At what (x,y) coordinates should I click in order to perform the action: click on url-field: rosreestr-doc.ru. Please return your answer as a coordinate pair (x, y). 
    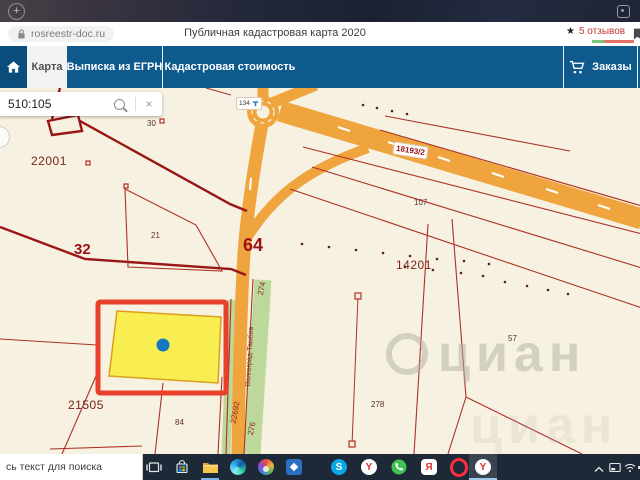
    Looking at the image, I should click on (61, 34).